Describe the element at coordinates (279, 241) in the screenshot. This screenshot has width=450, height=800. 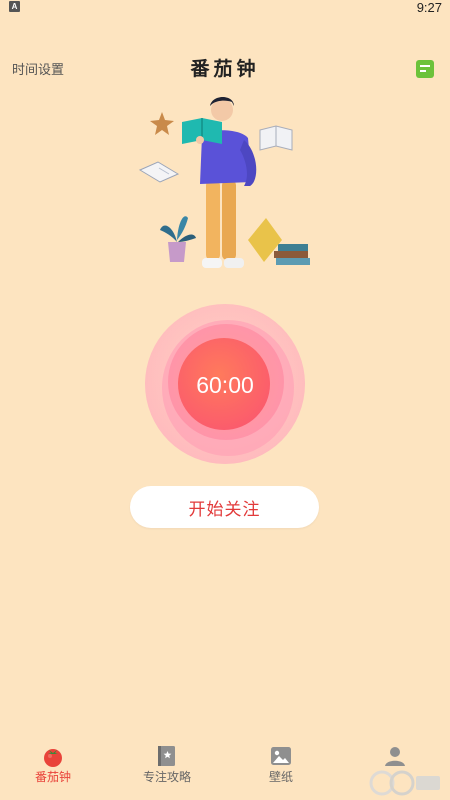
I see `book-stack-icon` at that location.